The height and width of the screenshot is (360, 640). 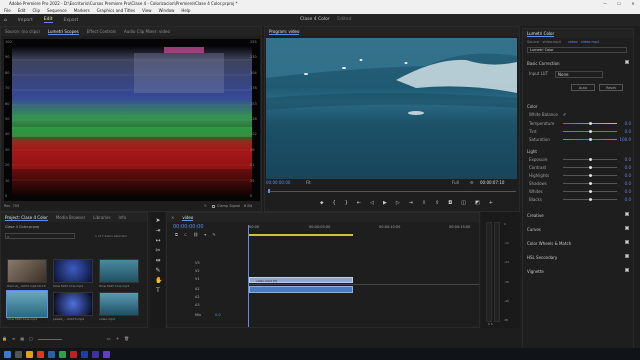 I want to click on mix-value: 0.0, so click(x=218, y=315).